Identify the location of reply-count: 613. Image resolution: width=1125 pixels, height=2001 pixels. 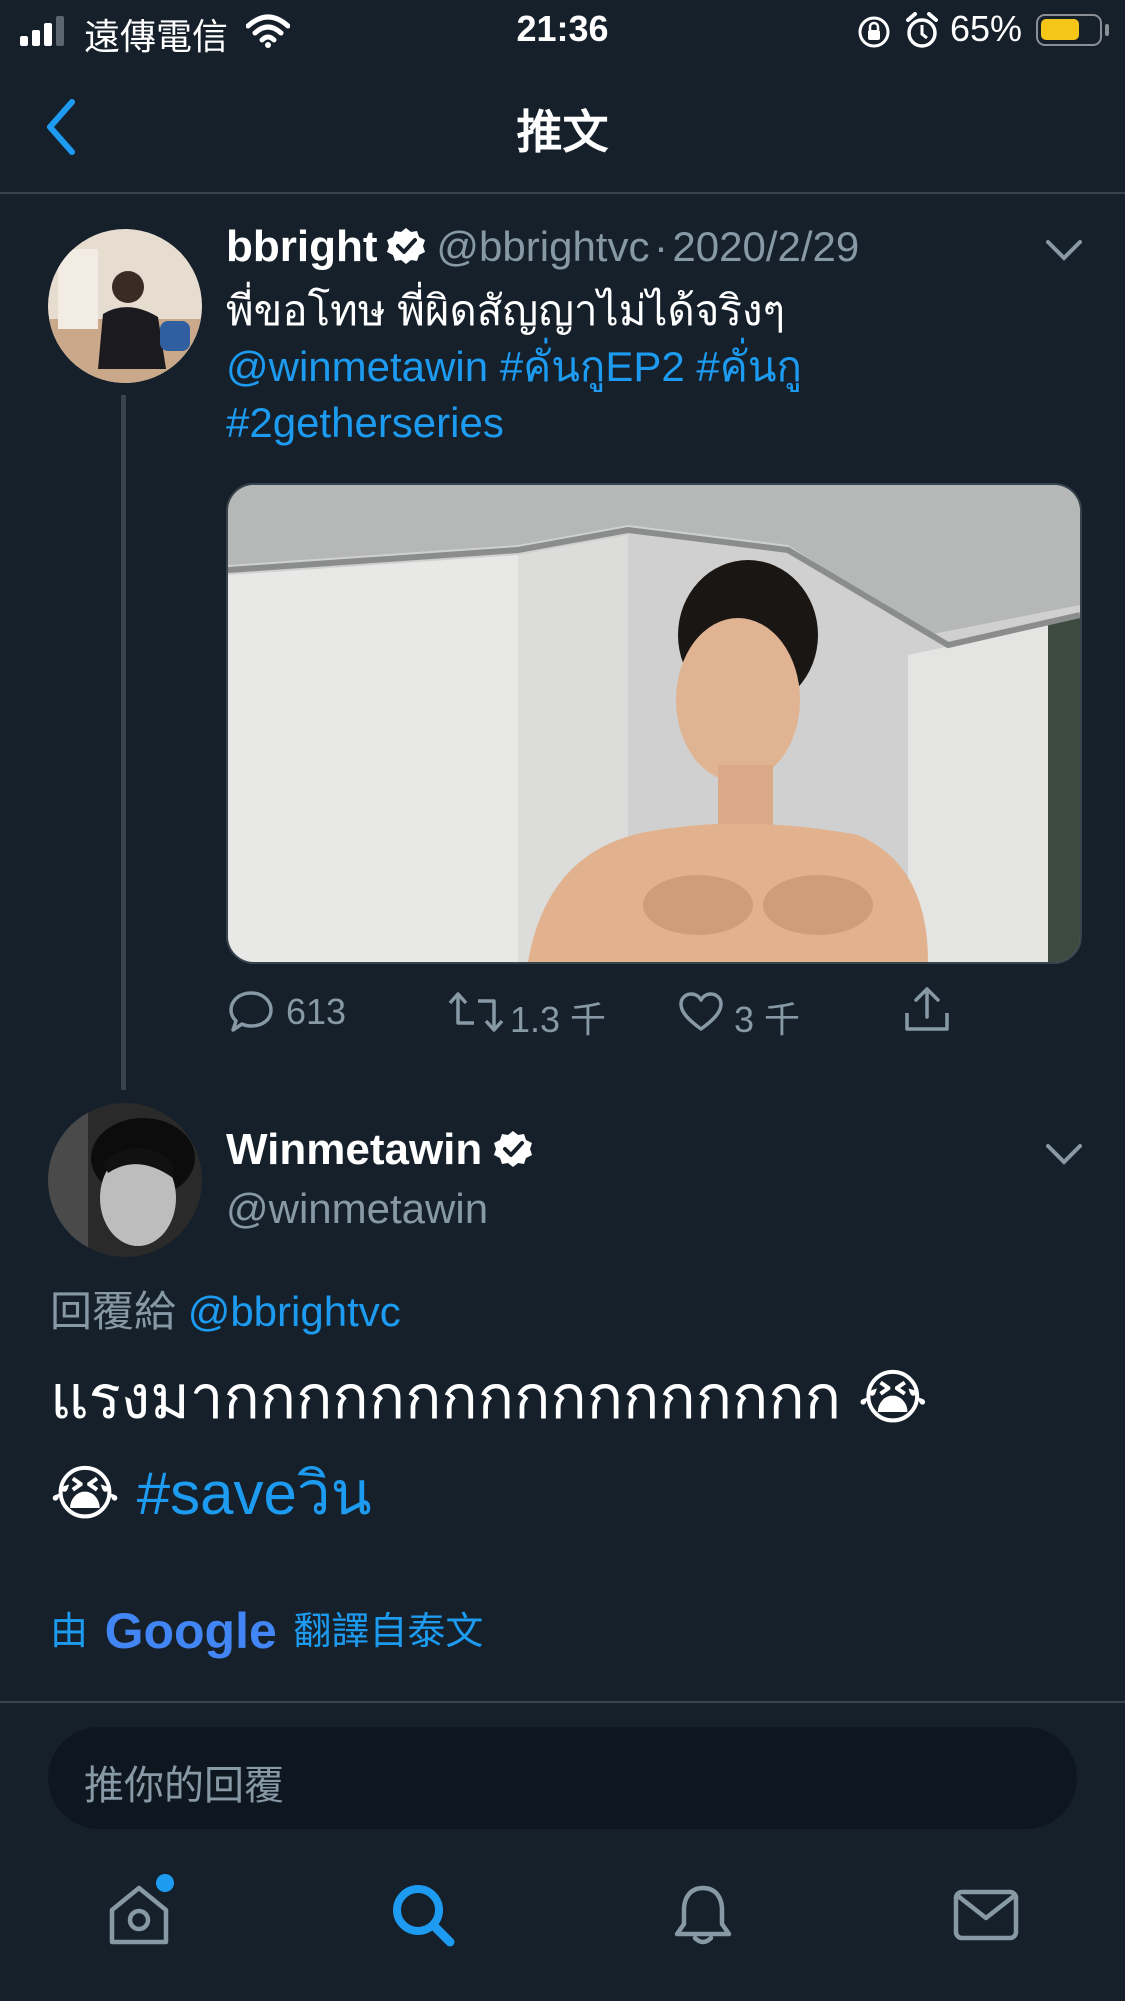
(316, 1011).